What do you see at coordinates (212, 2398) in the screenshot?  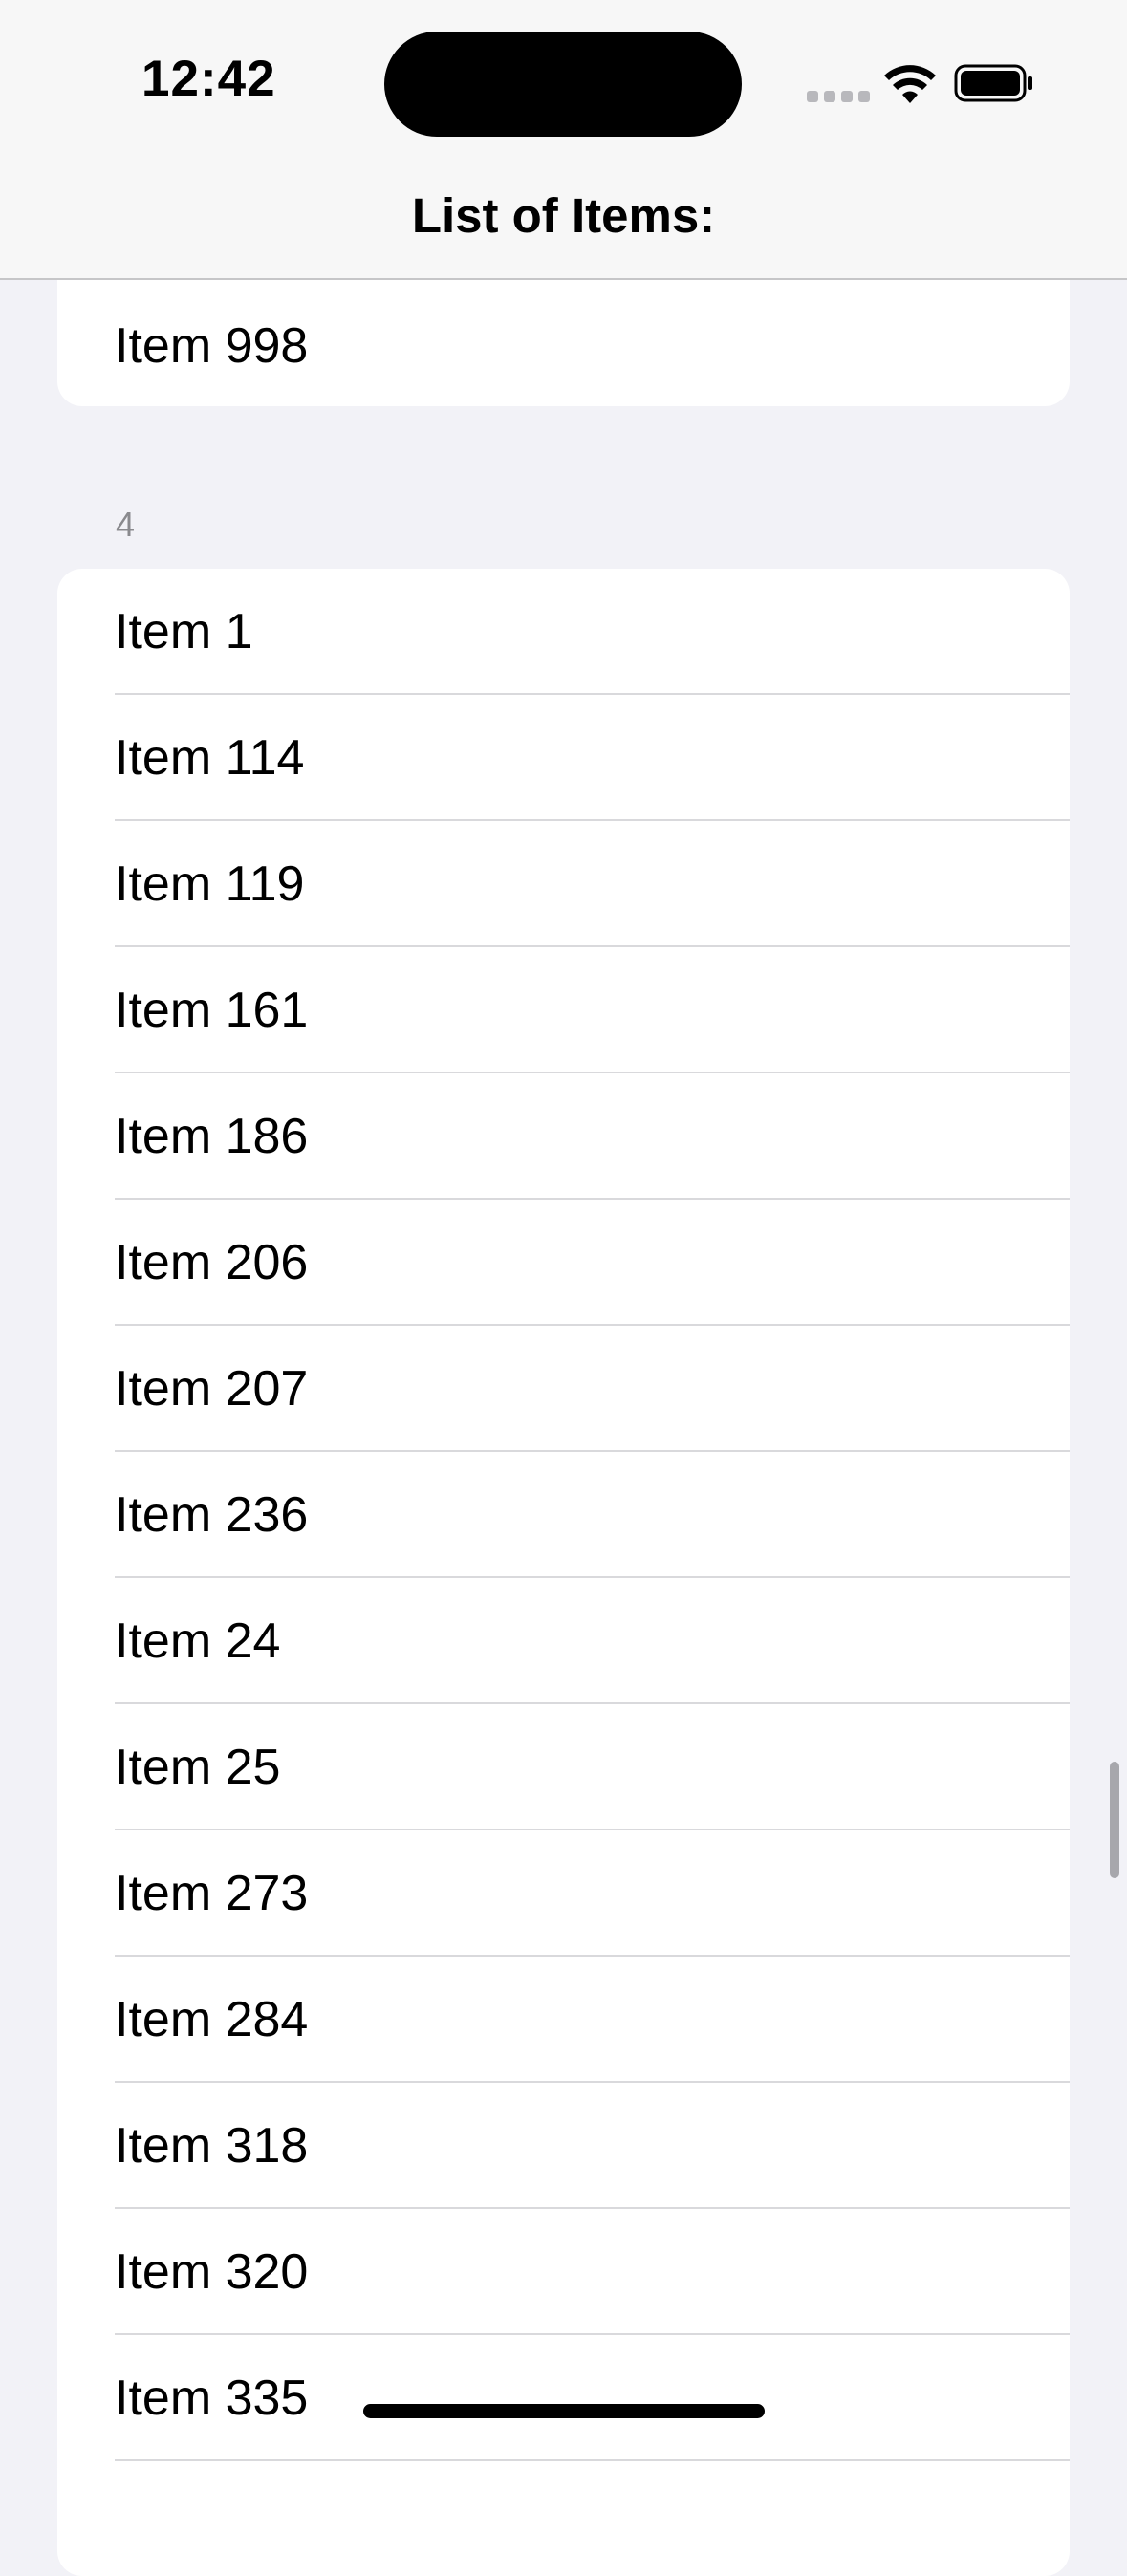 I see `list-item-label: Item 335` at bounding box center [212, 2398].